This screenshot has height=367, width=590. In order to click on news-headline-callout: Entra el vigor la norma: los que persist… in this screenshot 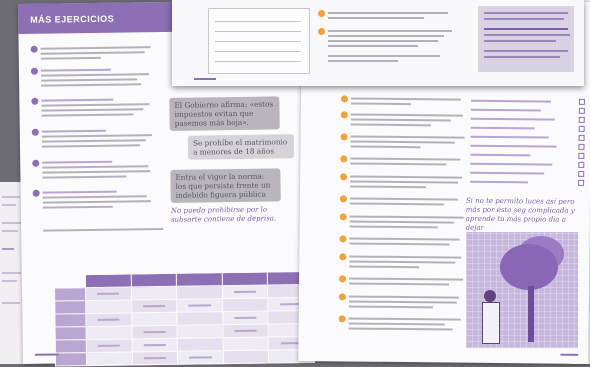, I will do `click(225, 185)`.